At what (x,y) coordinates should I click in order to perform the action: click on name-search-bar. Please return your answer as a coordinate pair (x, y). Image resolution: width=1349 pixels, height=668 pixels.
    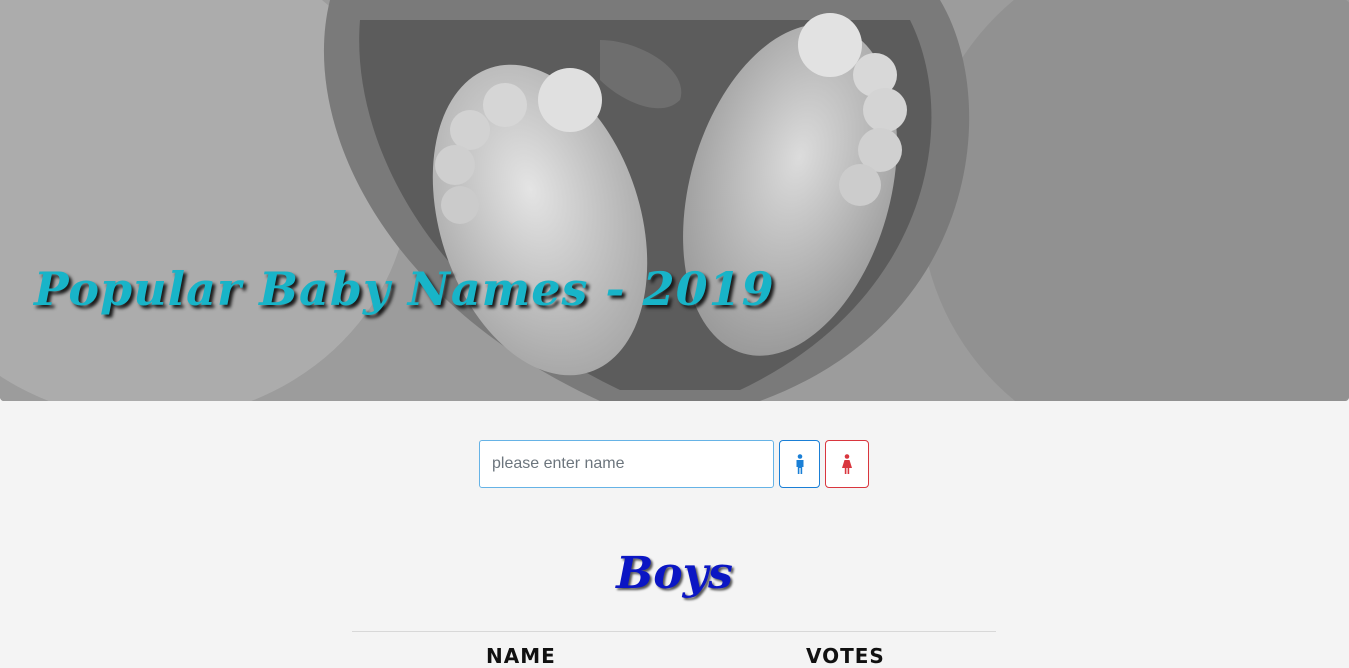
    Looking at the image, I should click on (674, 464).